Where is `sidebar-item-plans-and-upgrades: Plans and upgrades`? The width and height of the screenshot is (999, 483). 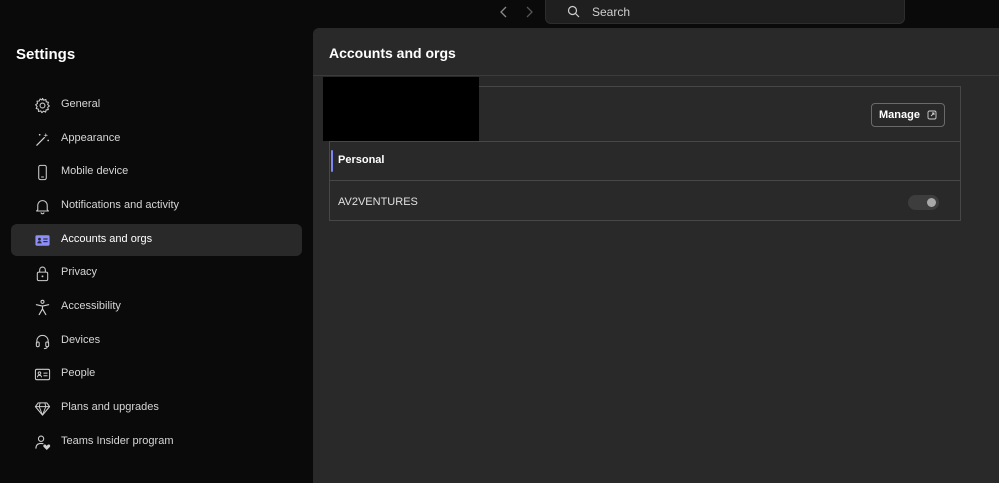 sidebar-item-plans-and-upgrades: Plans and upgrades is located at coordinates (156, 408).